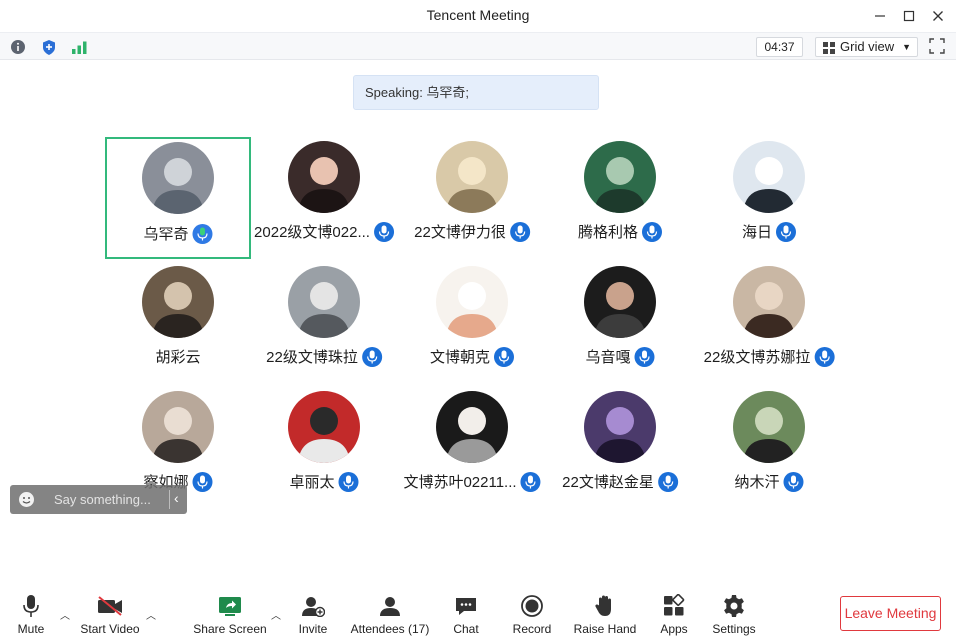 Image resolution: width=956 pixels, height=639 pixels. I want to click on raise-hand-button: Raise Hand, so click(605, 614).